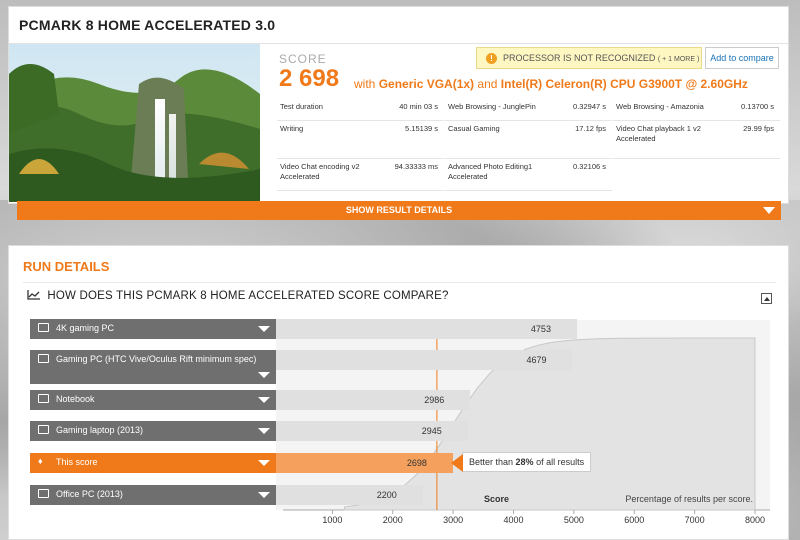  What do you see at coordinates (386, 495) in the screenshot?
I see `bar-value: 2200` at bounding box center [386, 495].